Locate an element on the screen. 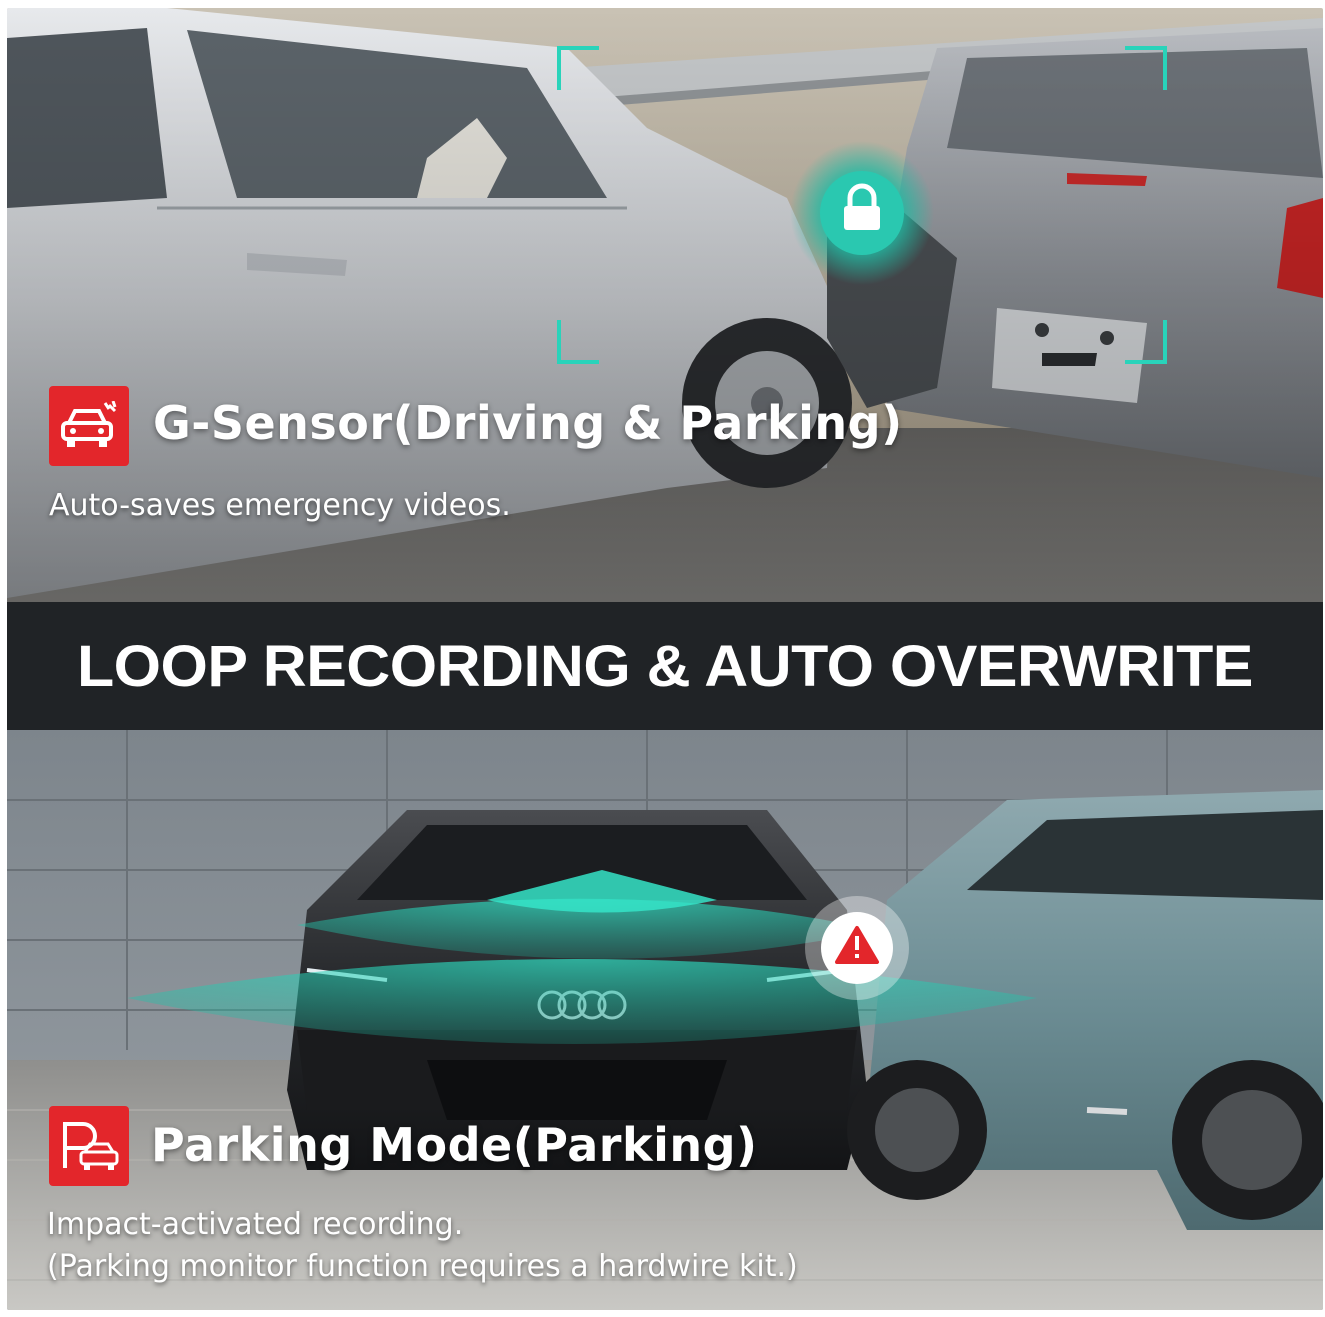 The width and height of the screenshot is (1325, 1317). g-sensor-title: G-Sensor(Driving & Parking) is located at coordinates (528, 423).